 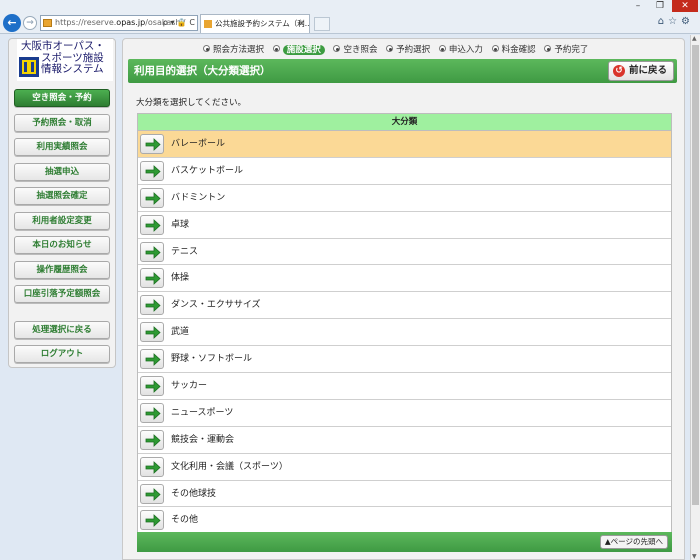 I want to click on table-row: サッカー, so click(x=404, y=386).